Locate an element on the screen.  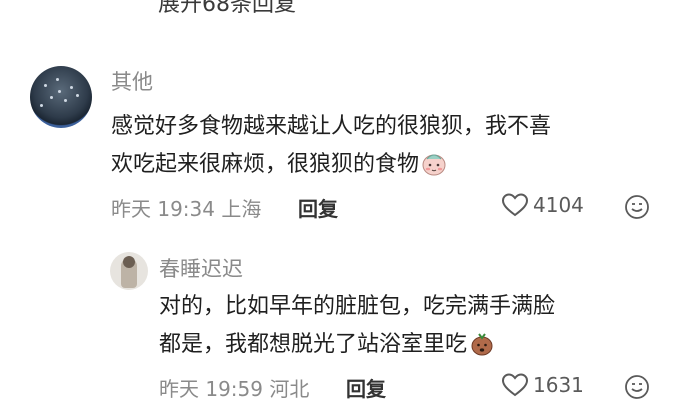
reply-author: 春睡迟迟 is located at coordinates (201, 268).